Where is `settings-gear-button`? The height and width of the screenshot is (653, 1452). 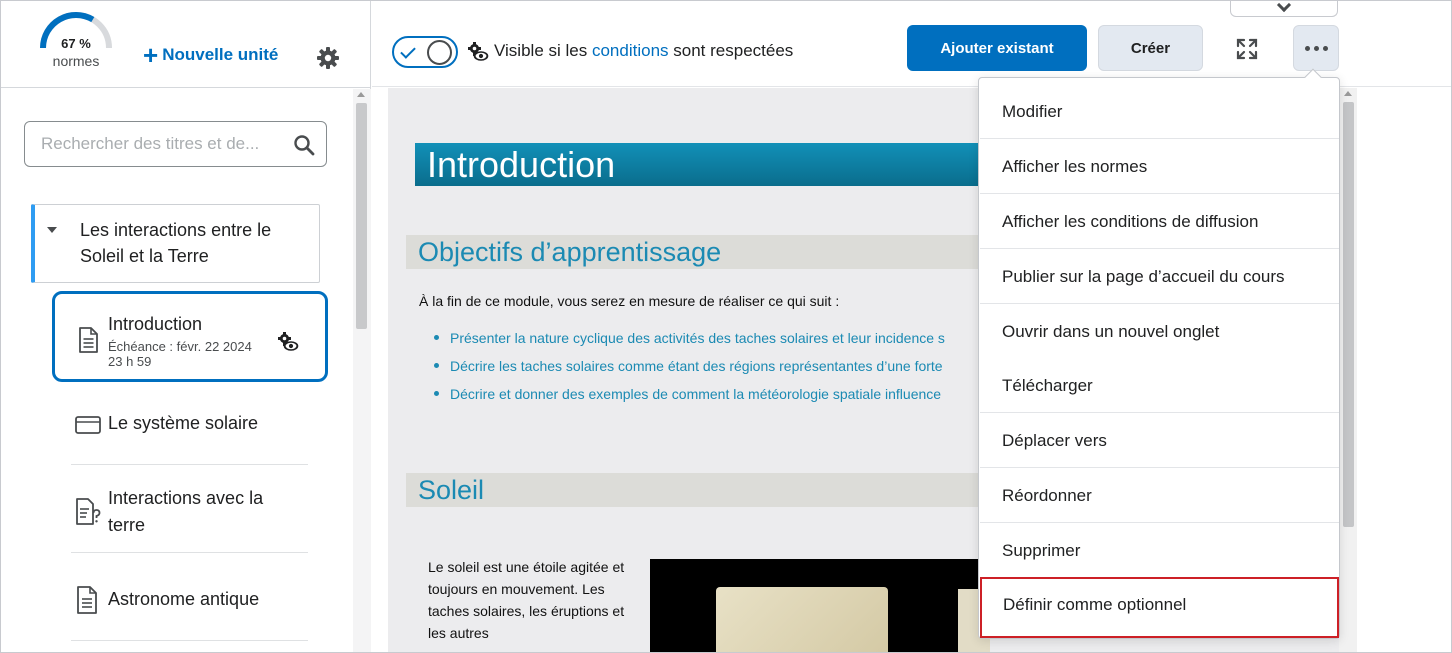 settings-gear-button is located at coordinates (328, 58).